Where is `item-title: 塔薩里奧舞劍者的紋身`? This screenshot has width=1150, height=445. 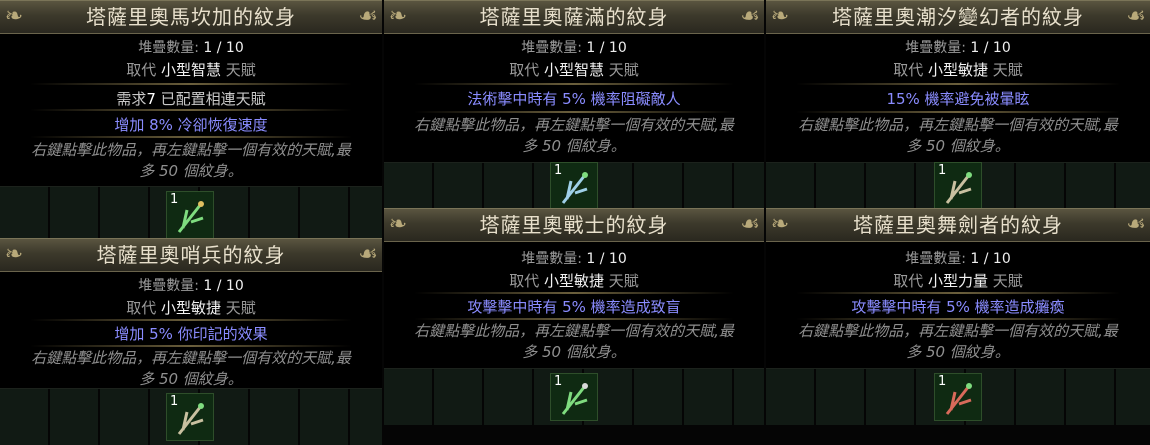
item-title: 塔薩里奧舞劍者的紋身 is located at coordinates (958, 225).